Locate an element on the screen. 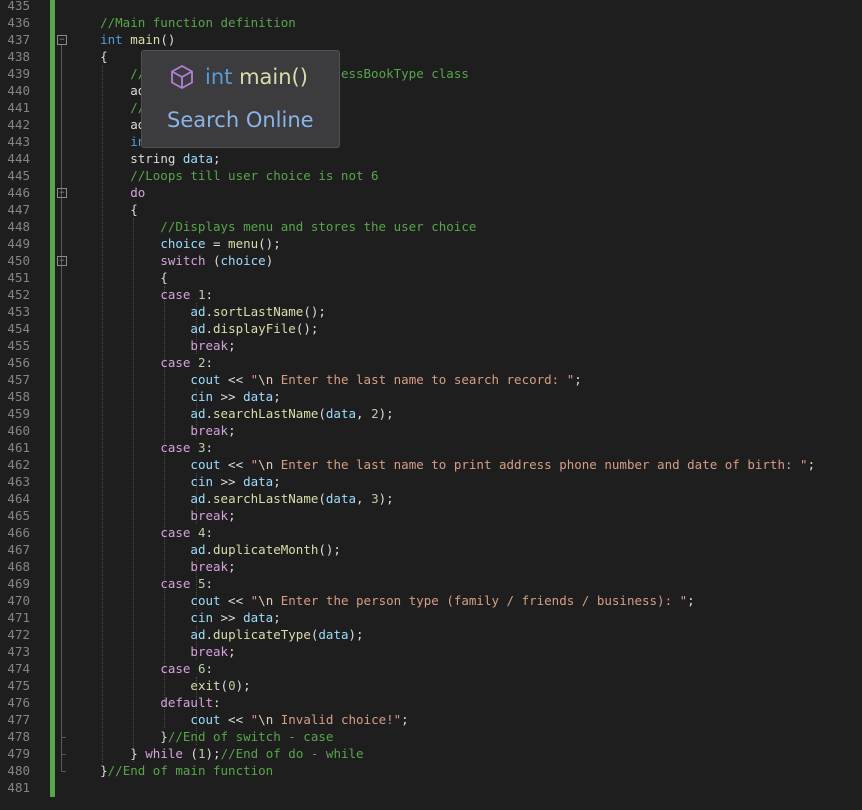  code-line: case 3: is located at coordinates (141, 447).